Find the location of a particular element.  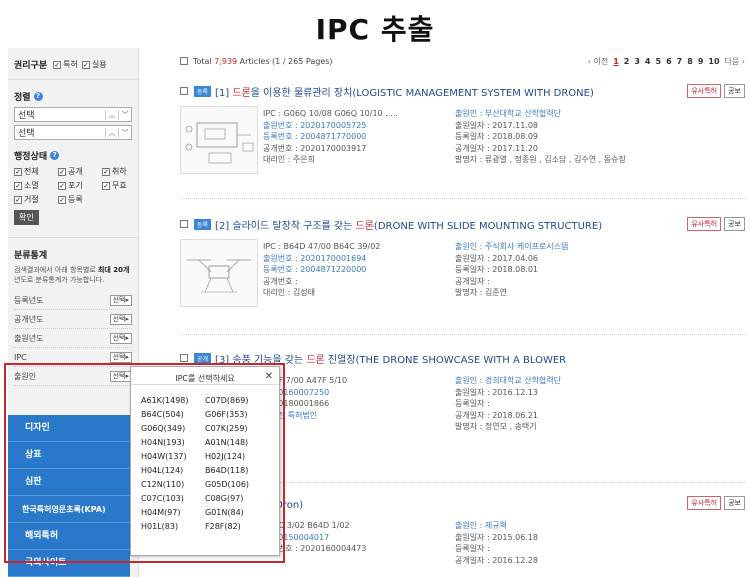

ipc-option: H01L(83) is located at coordinates (173, 527).